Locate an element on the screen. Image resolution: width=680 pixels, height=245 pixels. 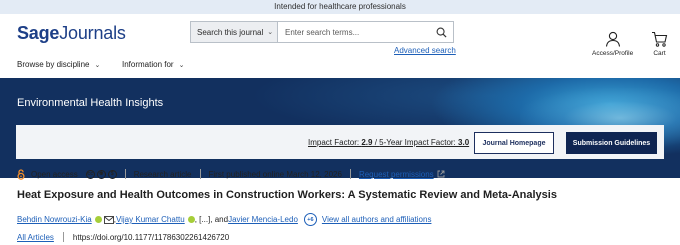
email-icon is located at coordinates (108, 219).